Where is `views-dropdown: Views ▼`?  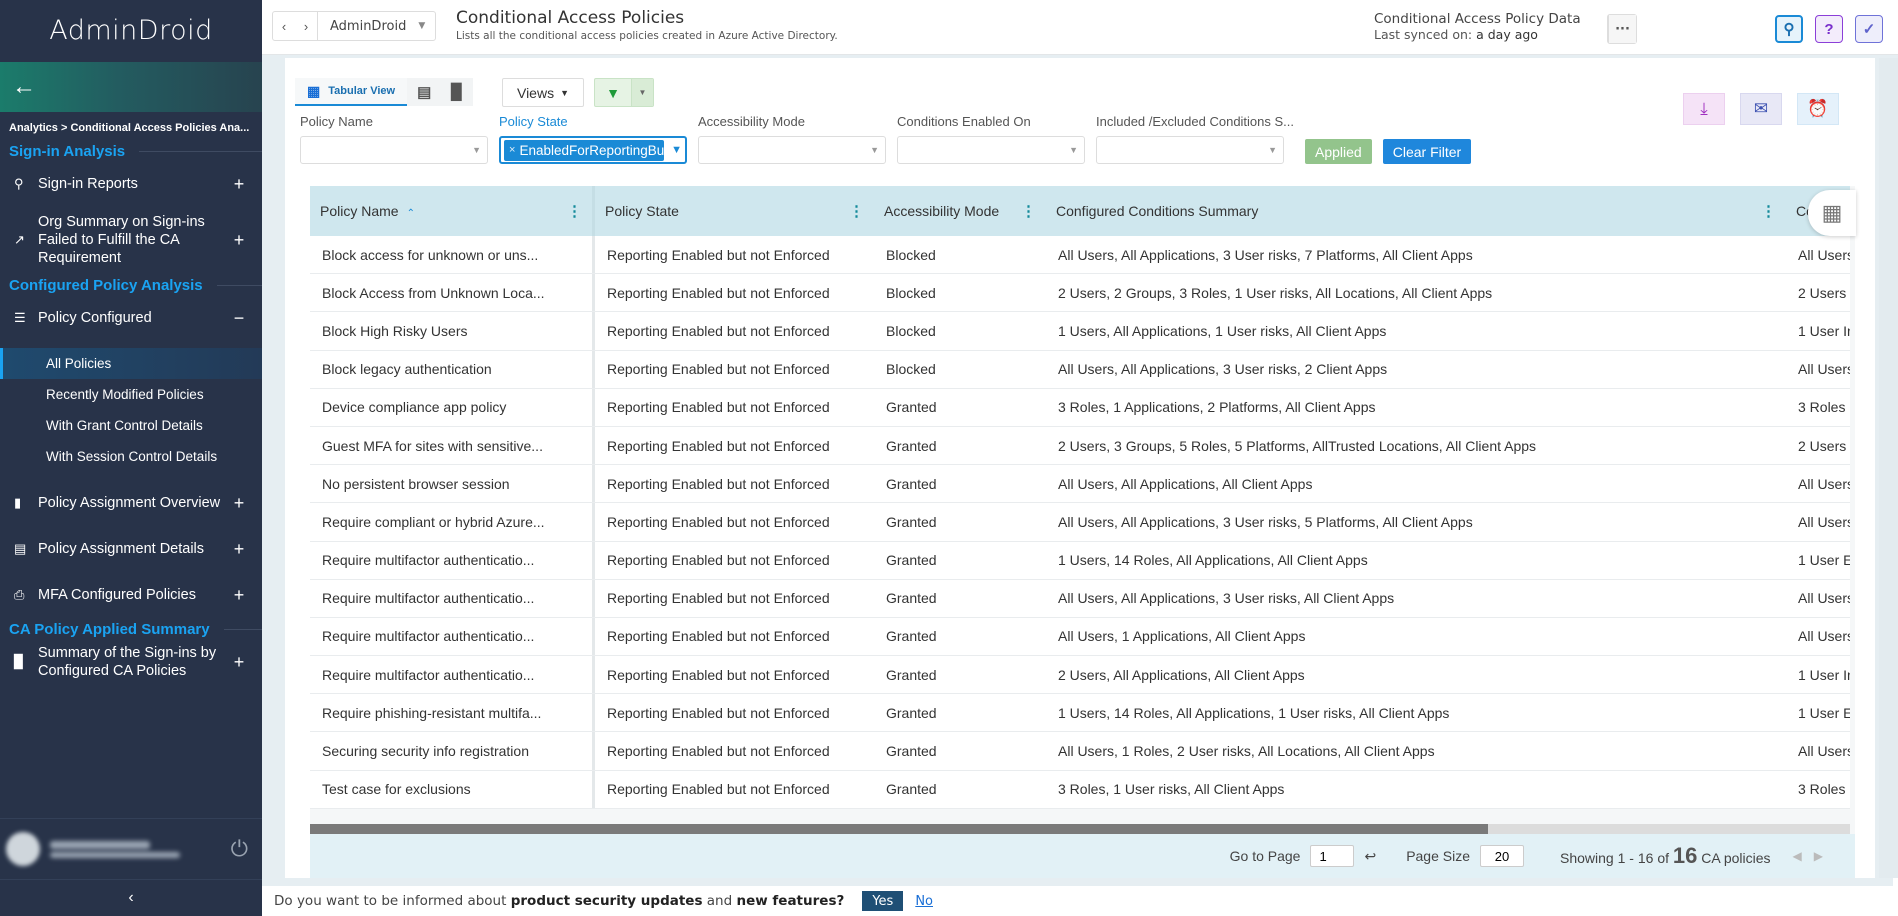 views-dropdown: Views ▼ is located at coordinates (543, 92).